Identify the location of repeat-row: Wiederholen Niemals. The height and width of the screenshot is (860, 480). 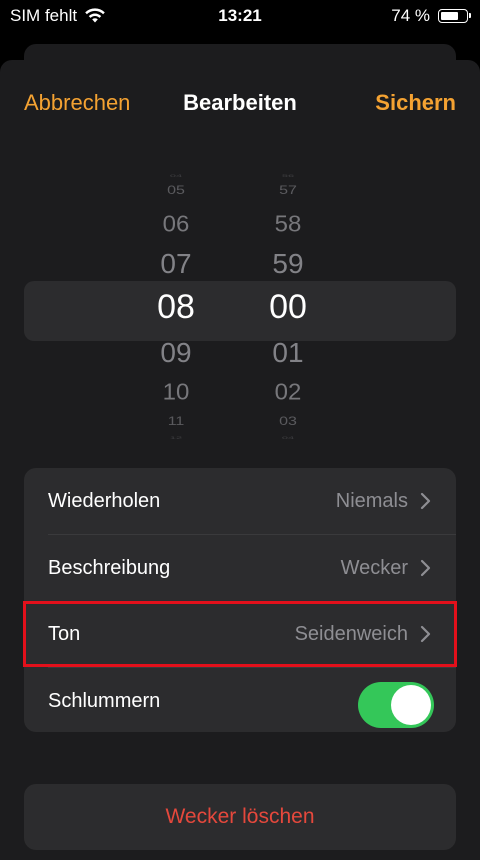
(240, 501).